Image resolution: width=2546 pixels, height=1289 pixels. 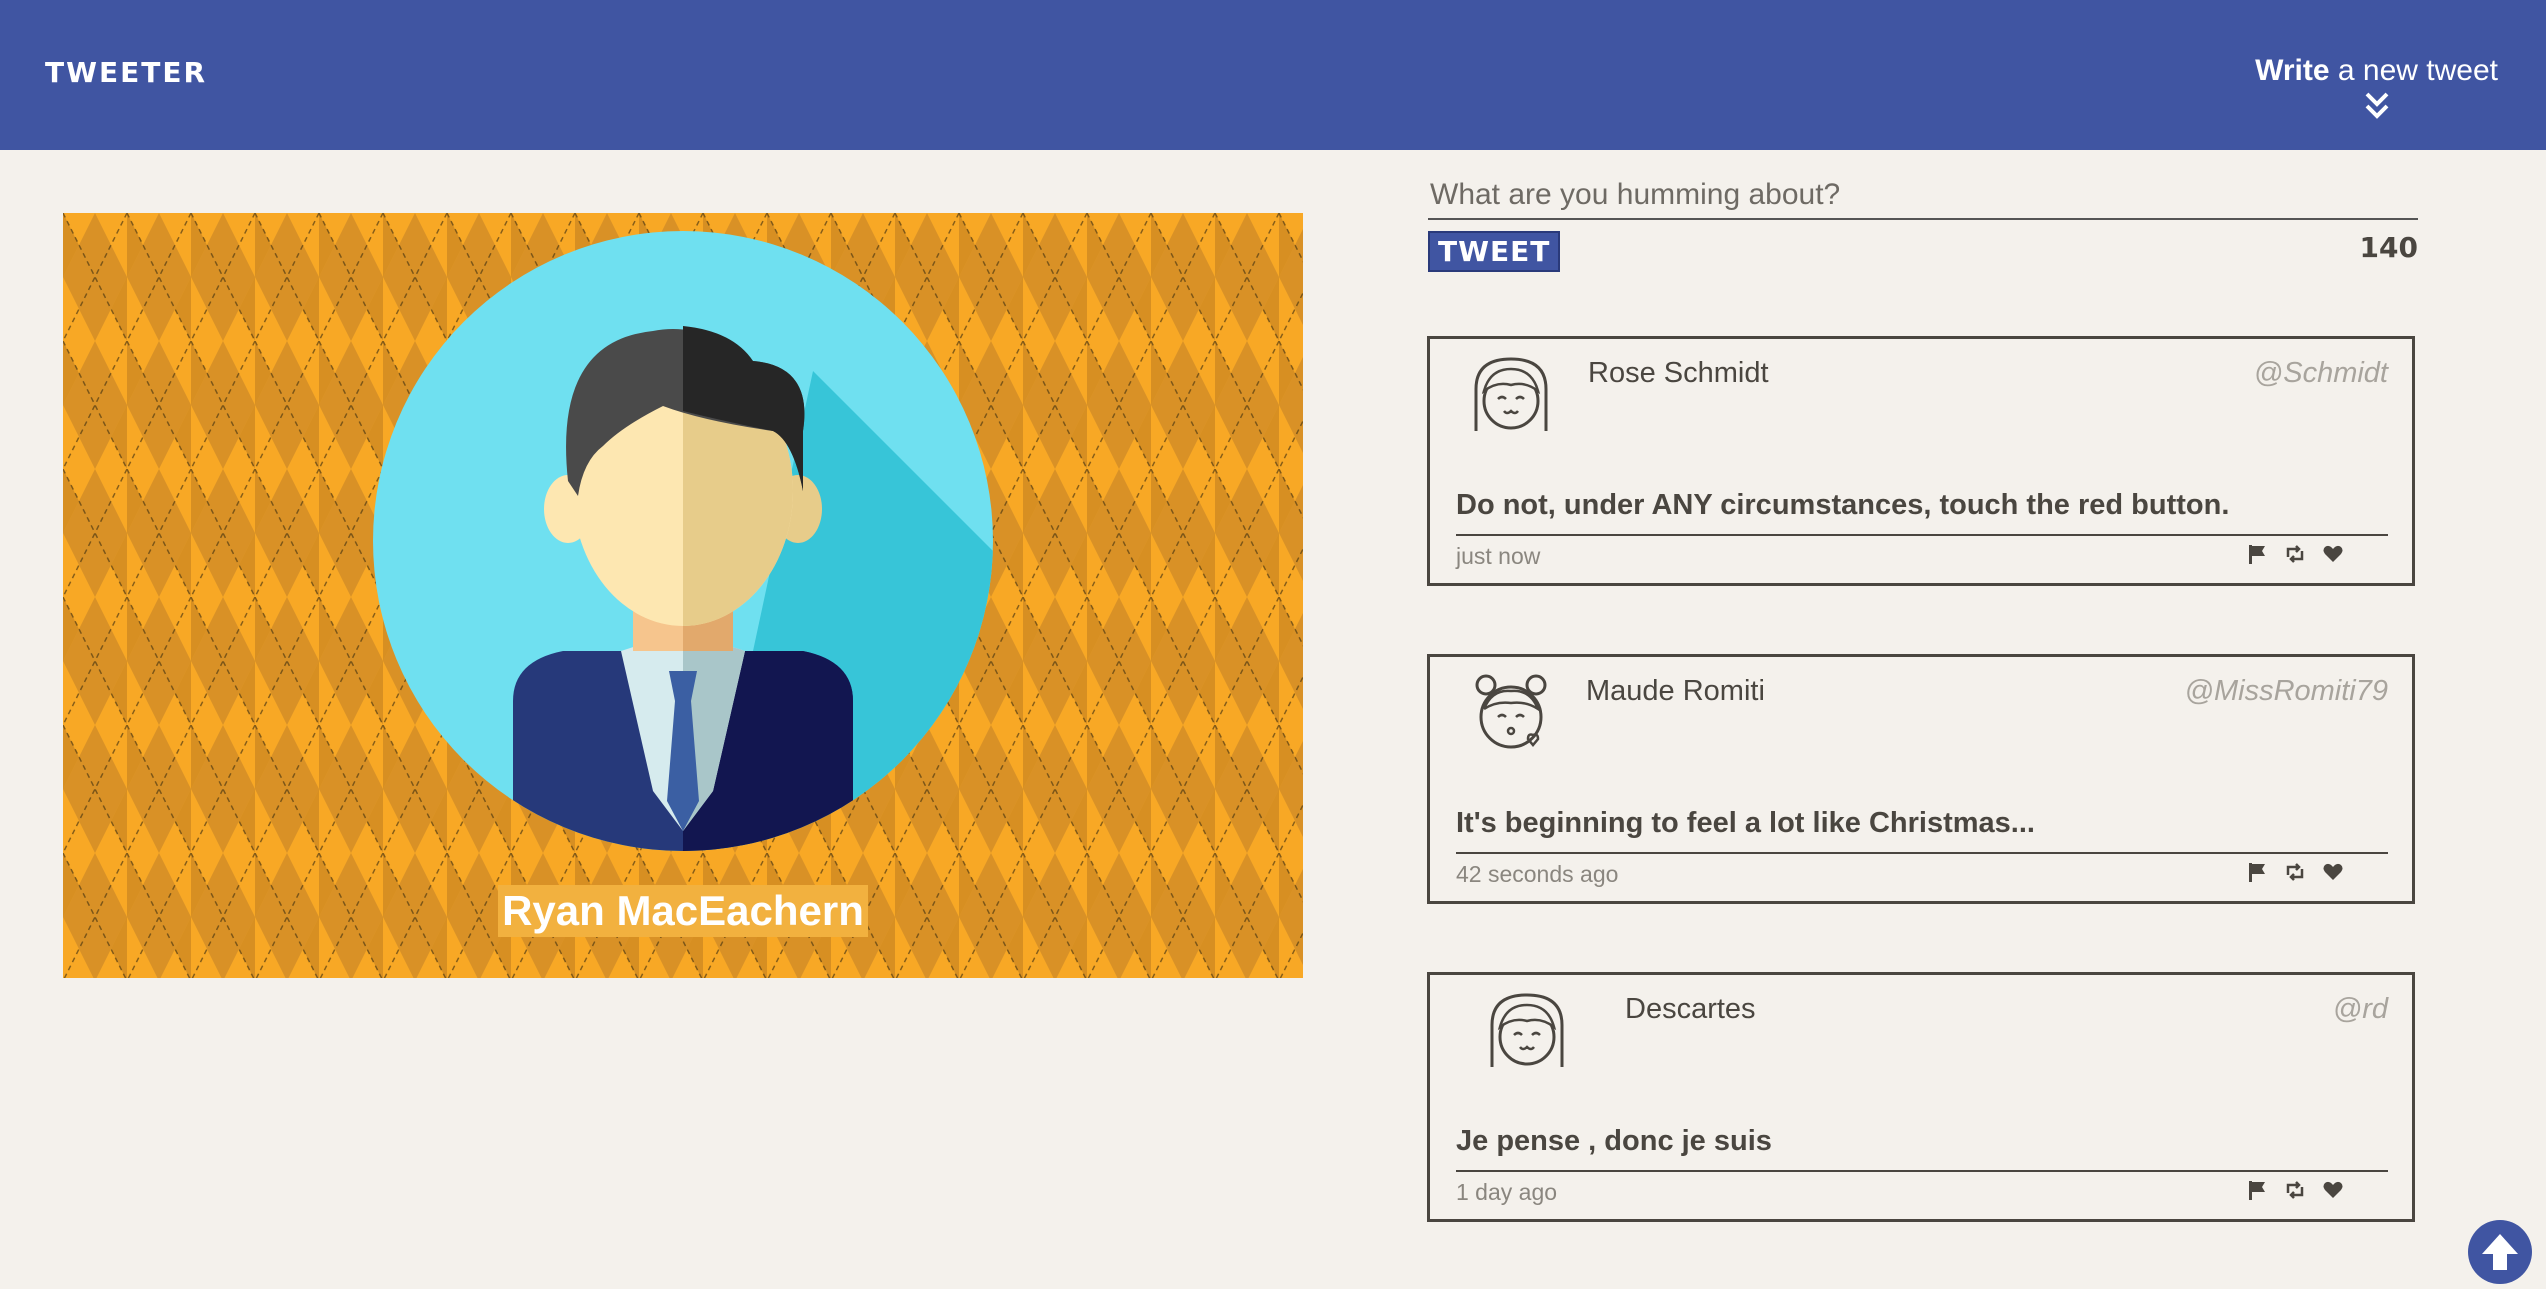 I want to click on tweet-timestamp: 42 seconds ago, so click(x=1537, y=874).